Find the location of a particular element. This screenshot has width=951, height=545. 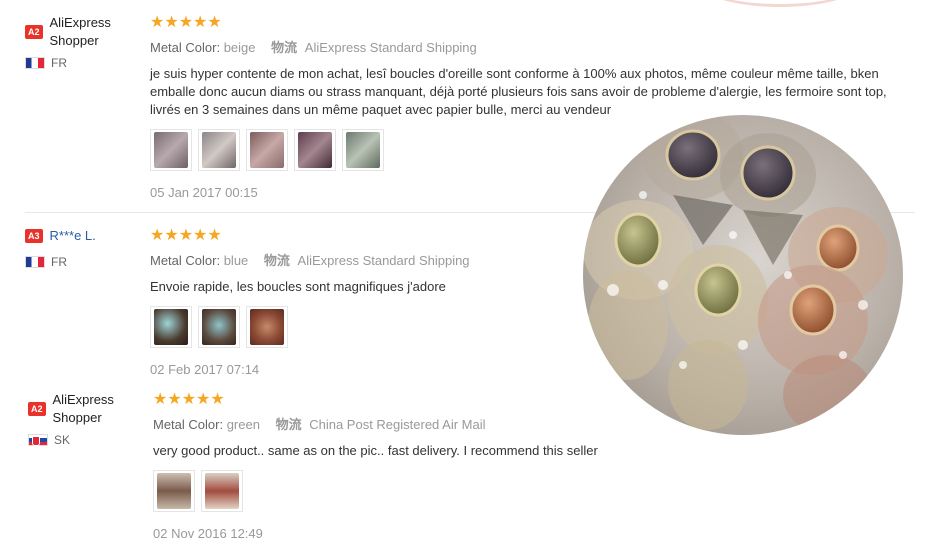

metal-color-value: beige is located at coordinates (239, 47).